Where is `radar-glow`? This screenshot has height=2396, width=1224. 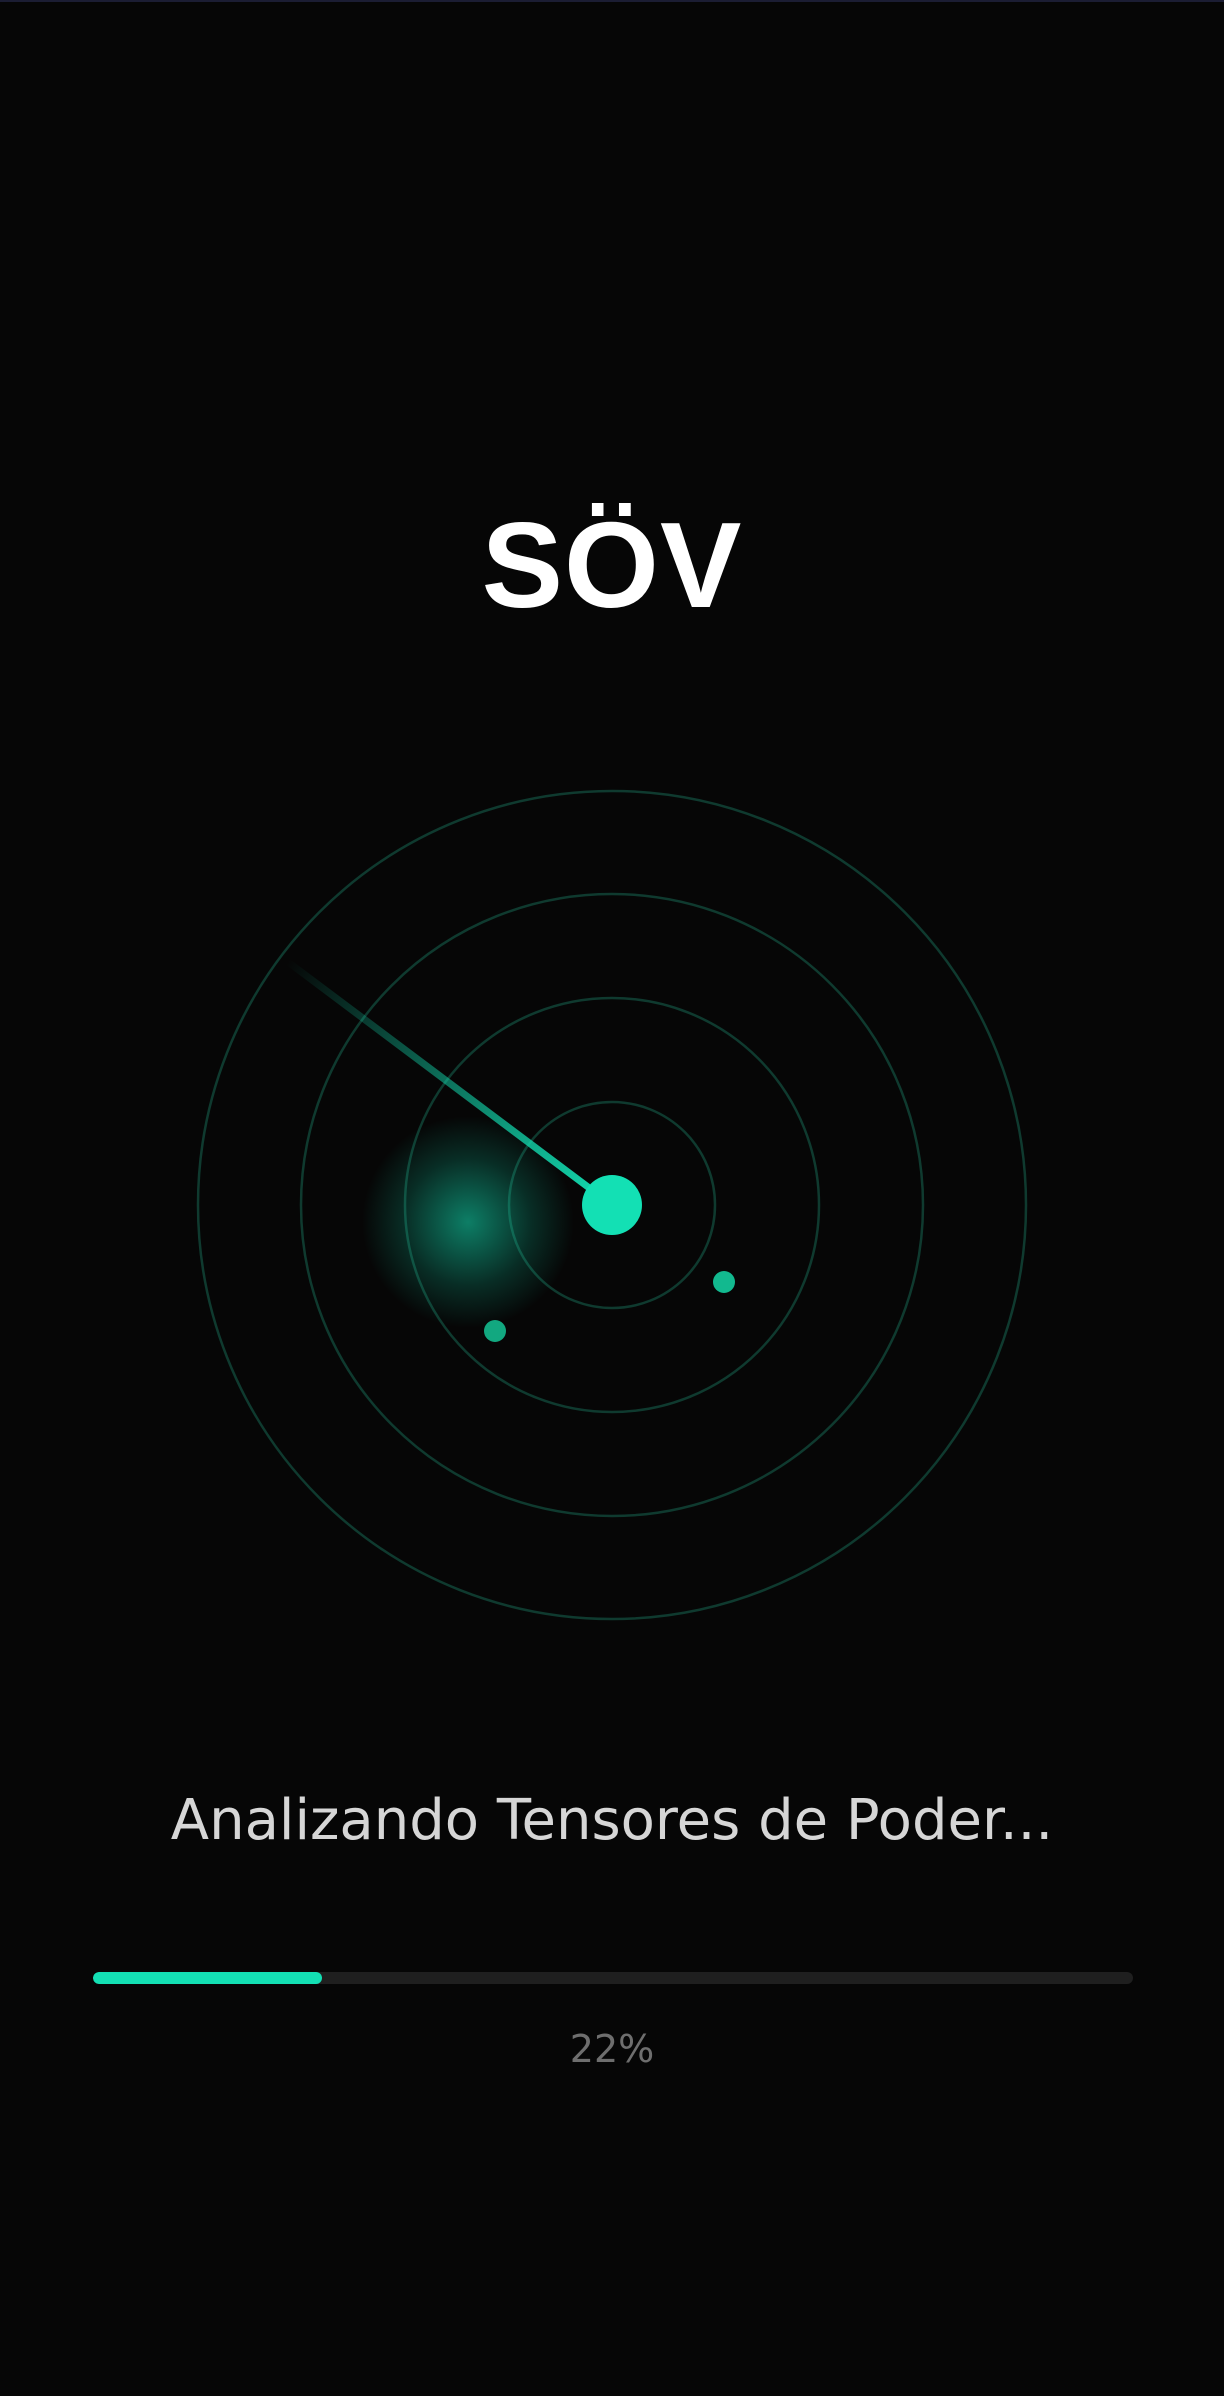
radar-glow is located at coordinates (468, 1222).